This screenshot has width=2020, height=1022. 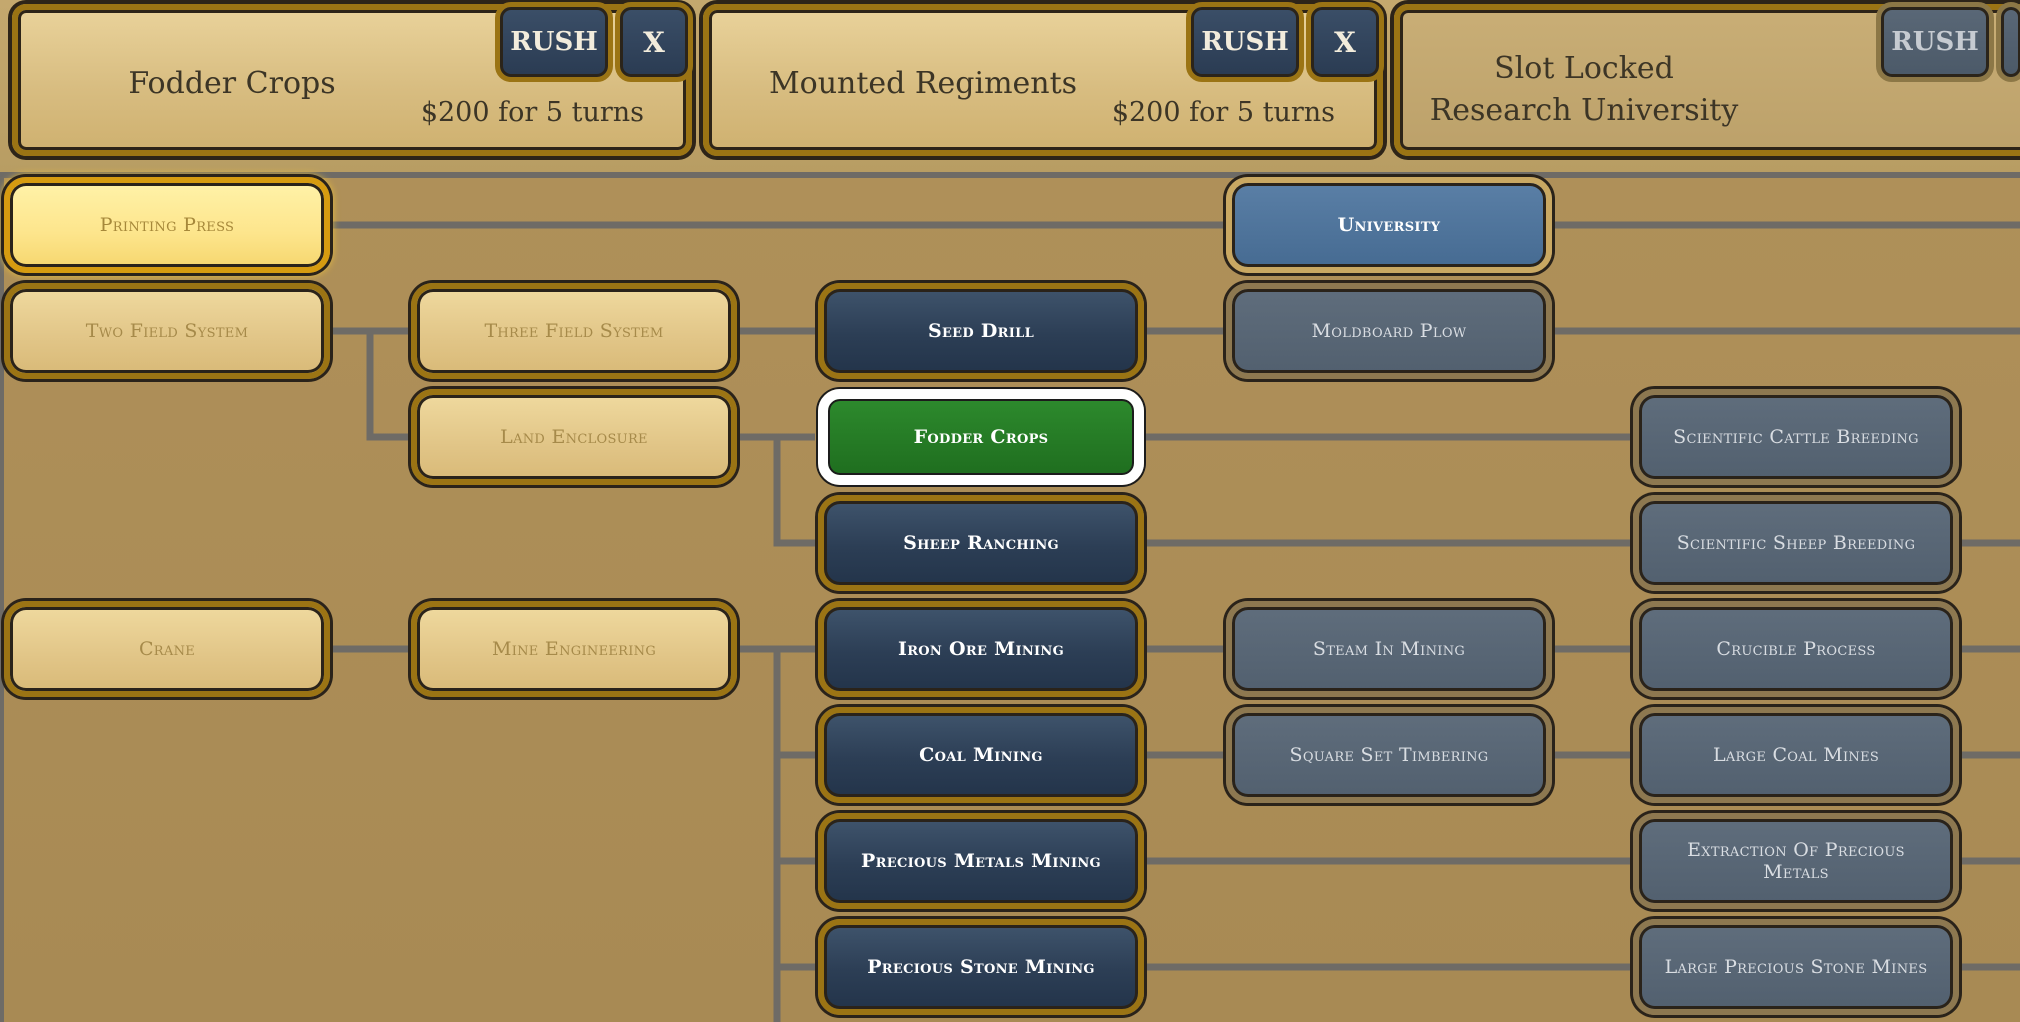 I want to click on remove-from-queue-button-disabled, so click(x=2008, y=42).